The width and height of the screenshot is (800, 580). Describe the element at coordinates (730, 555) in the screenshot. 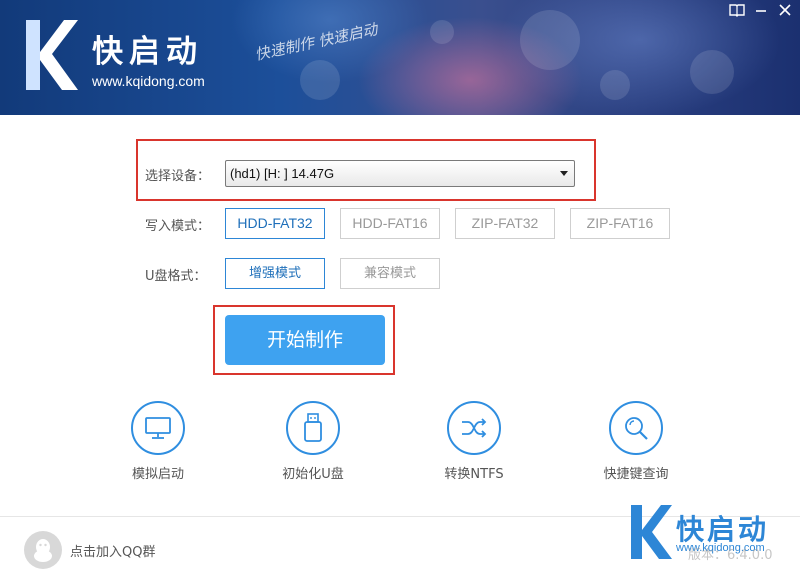

I see `version-text: 版本：6.4.0.0` at that location.